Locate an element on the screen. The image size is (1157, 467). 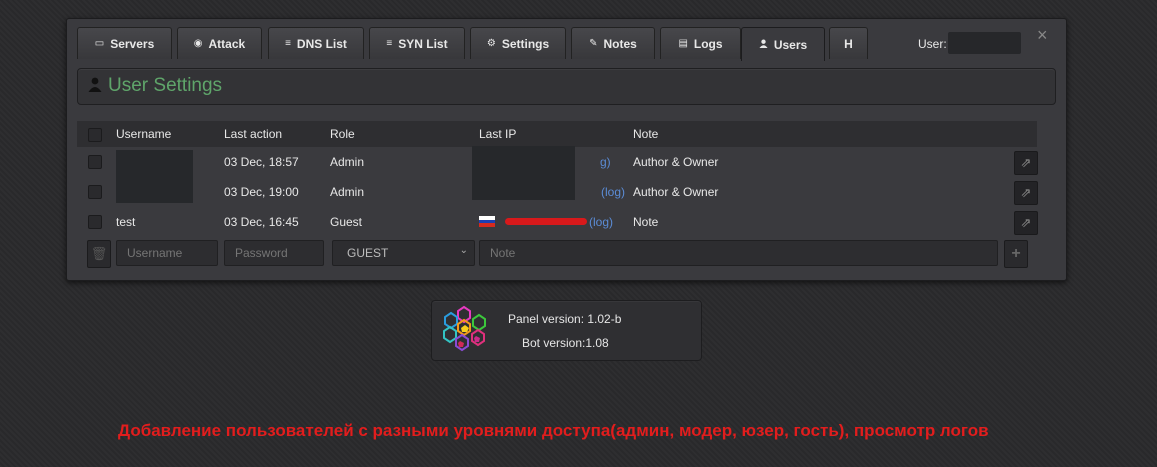
cogs-icon: ⚙ is located at coordinates (491, 43).